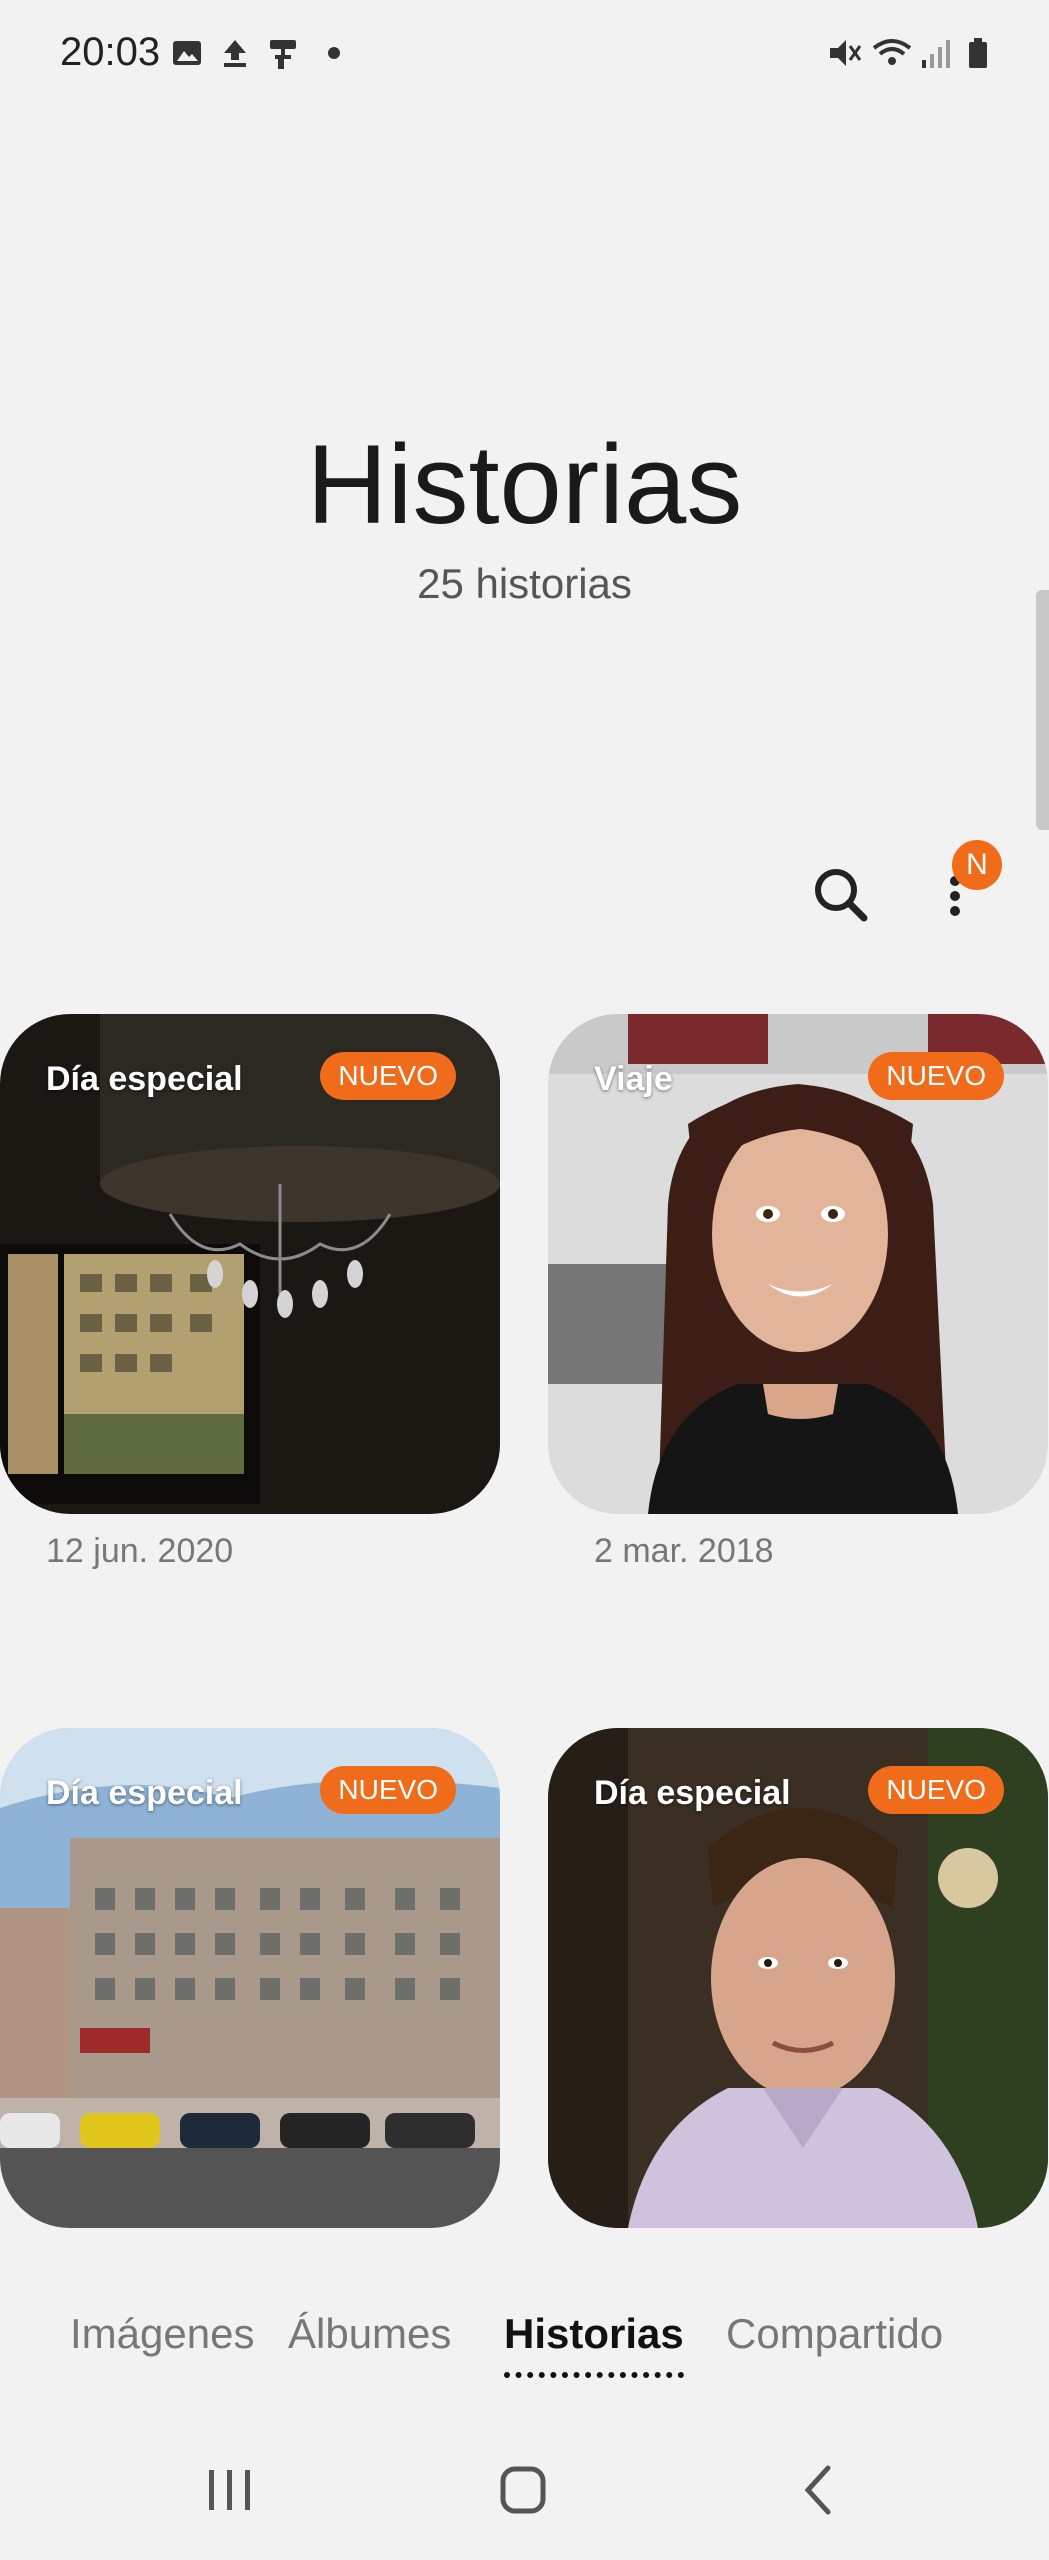 This screenshot has width=1049, height=2560. I want to click on story-card: Viaje NUEVO, so click(798, 1264).